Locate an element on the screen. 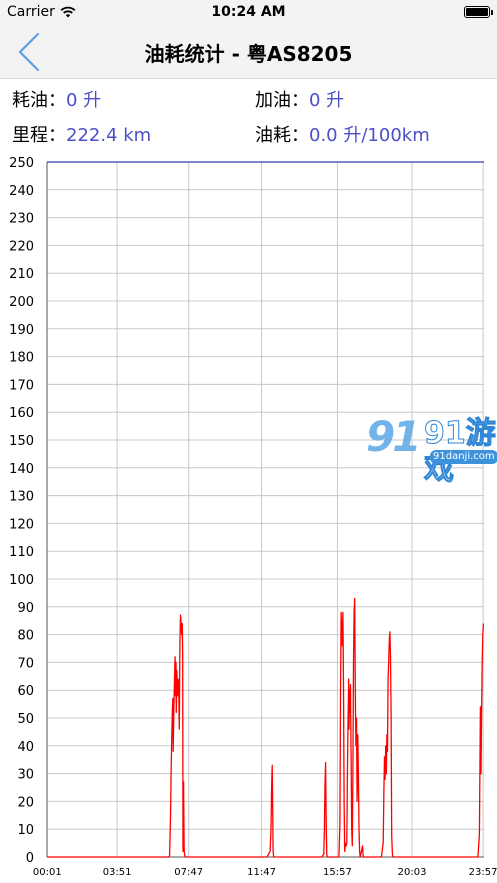  stat-fuel-added: 加油：0 升 is located at coordinates (299, 99).